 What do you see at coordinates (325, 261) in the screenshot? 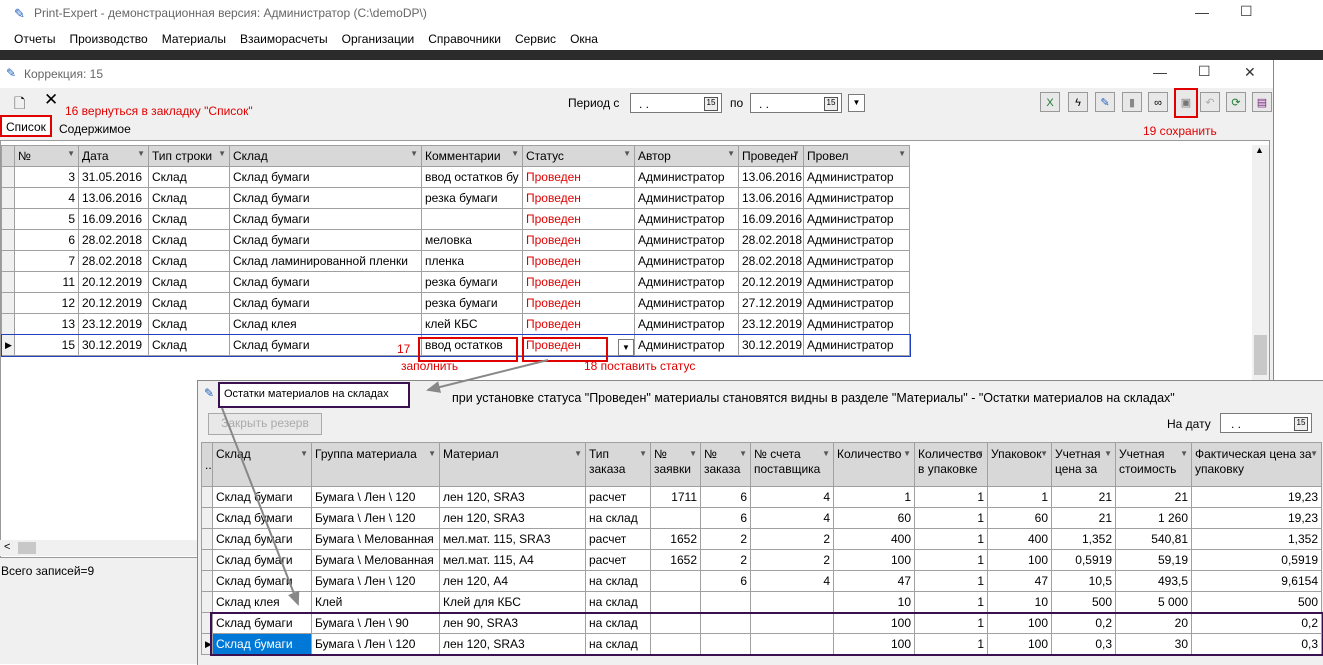
I see `table-cell: Склад ламинированной пленки` at bounding box center [325, 261].